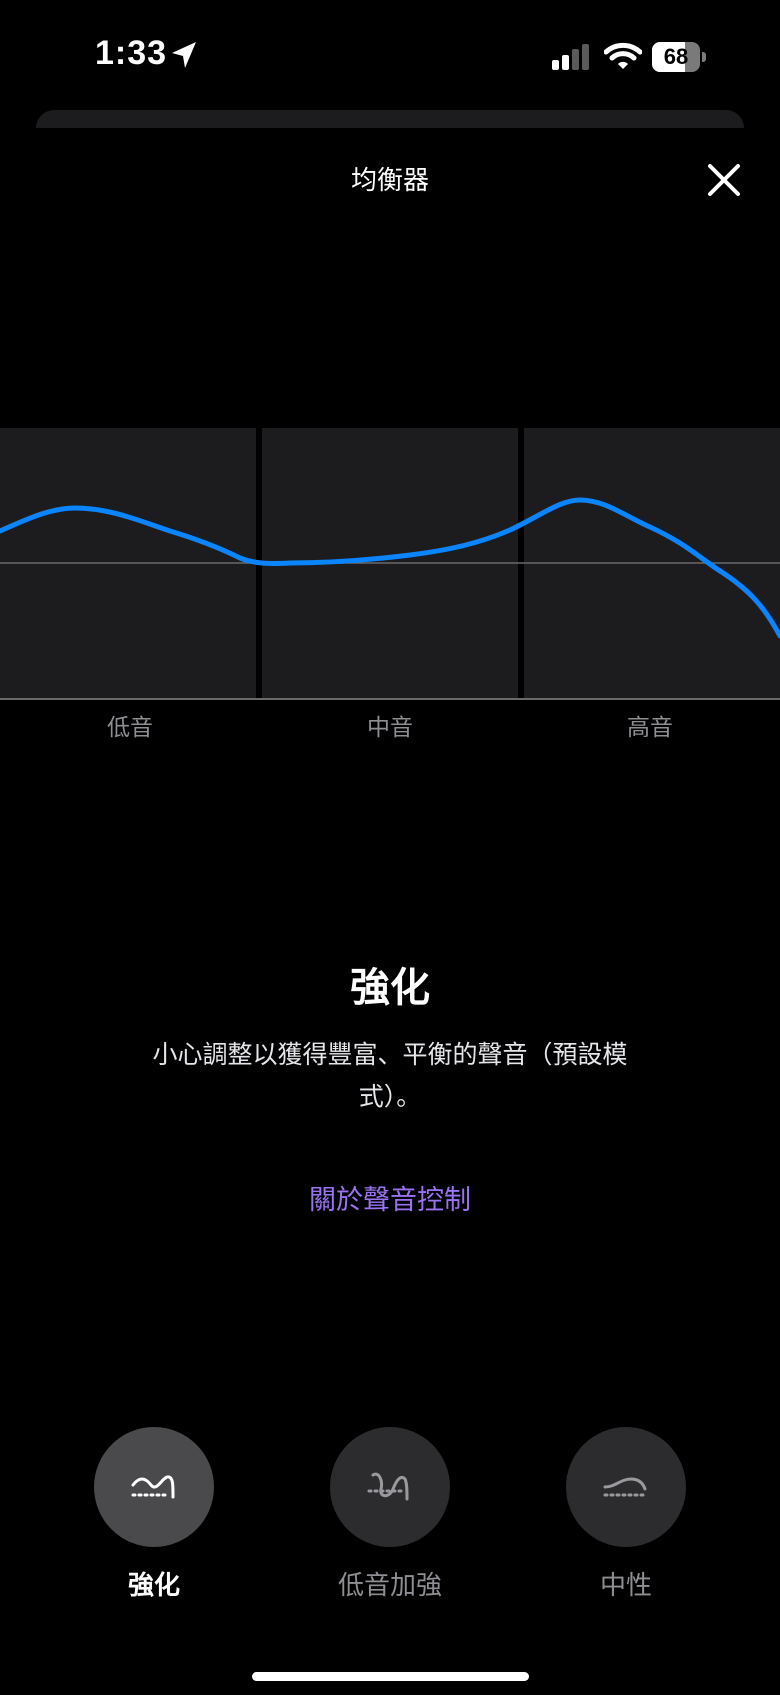  I want to click on preset-neutral-button: 中性, so click(626, 1514).